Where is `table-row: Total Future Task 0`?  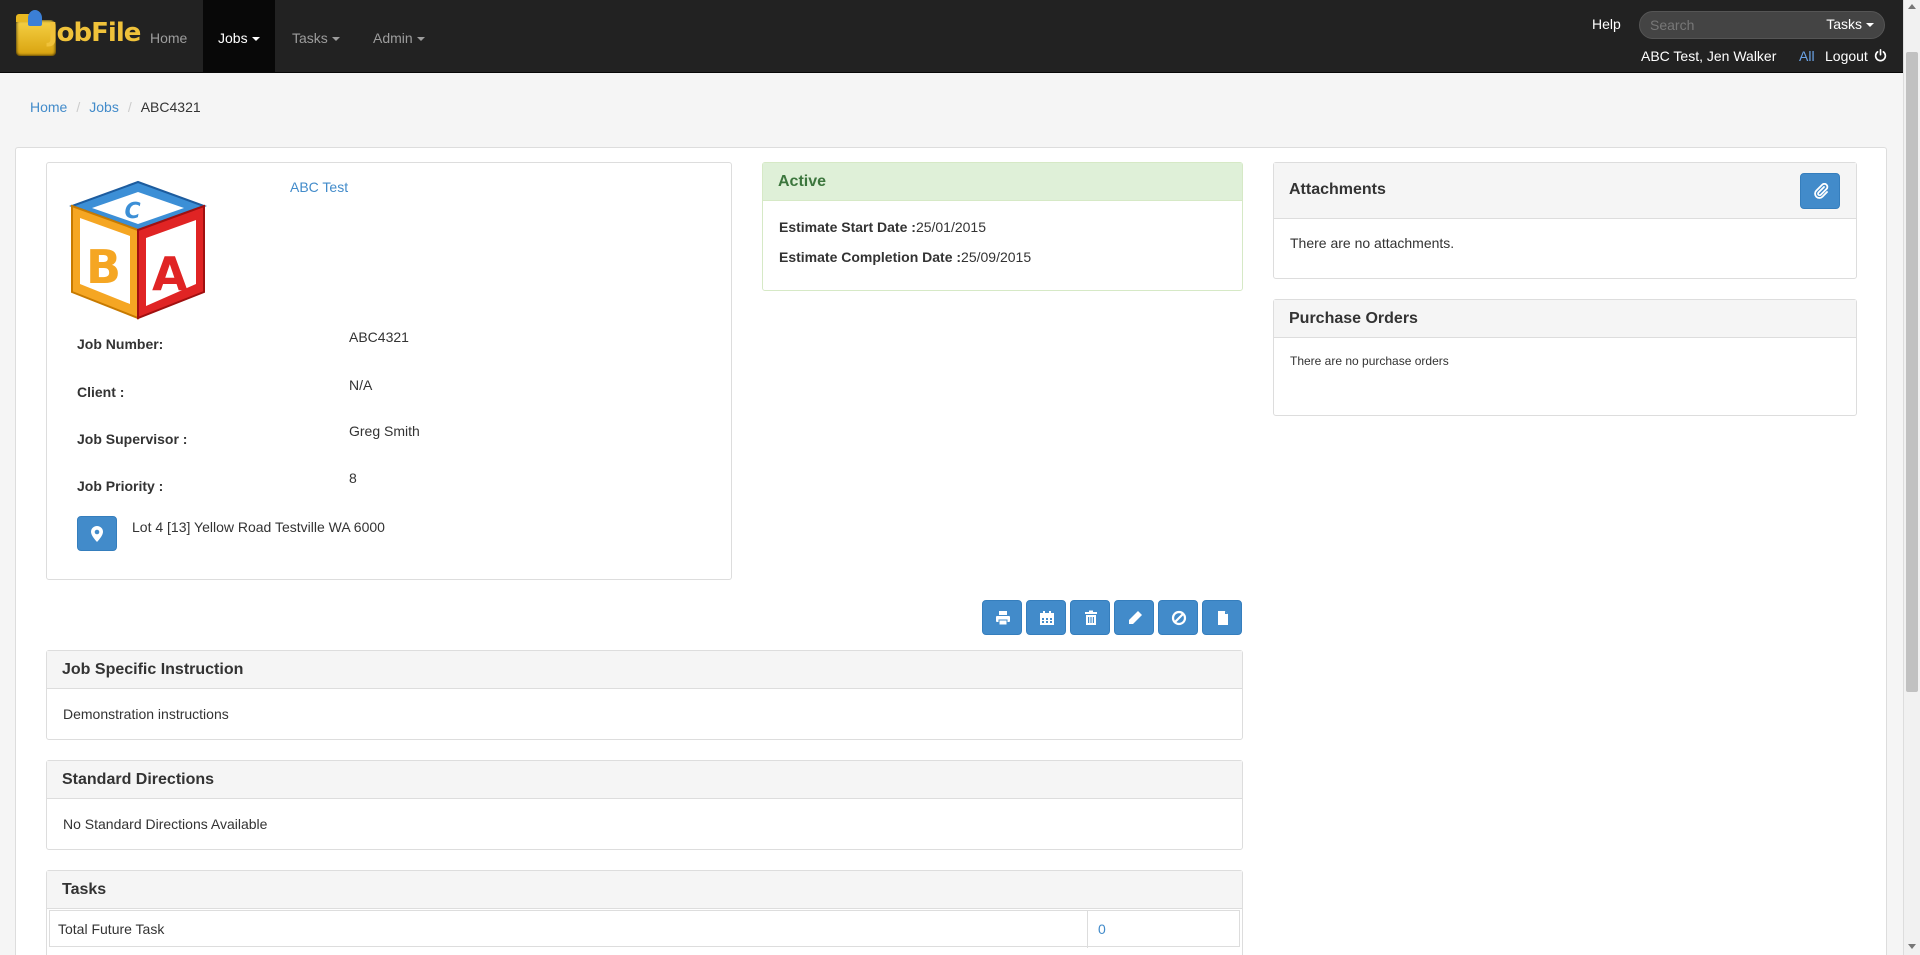
table-row: Total Future Task 0 is located at coordinates (644, 929).